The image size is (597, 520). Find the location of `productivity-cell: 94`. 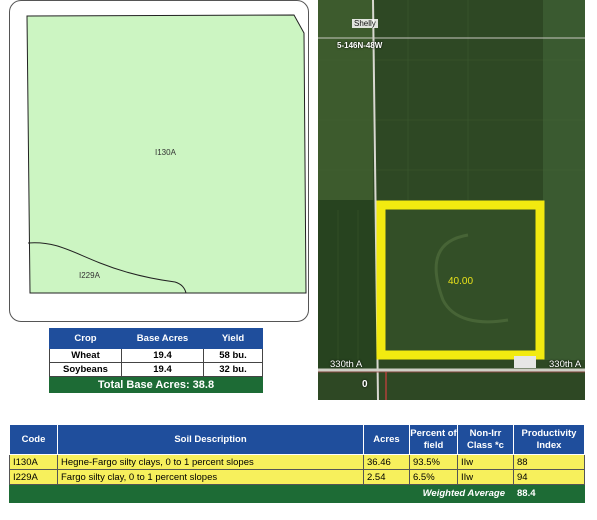

productivity-cell: 94 is located at coordinates (549, 477).